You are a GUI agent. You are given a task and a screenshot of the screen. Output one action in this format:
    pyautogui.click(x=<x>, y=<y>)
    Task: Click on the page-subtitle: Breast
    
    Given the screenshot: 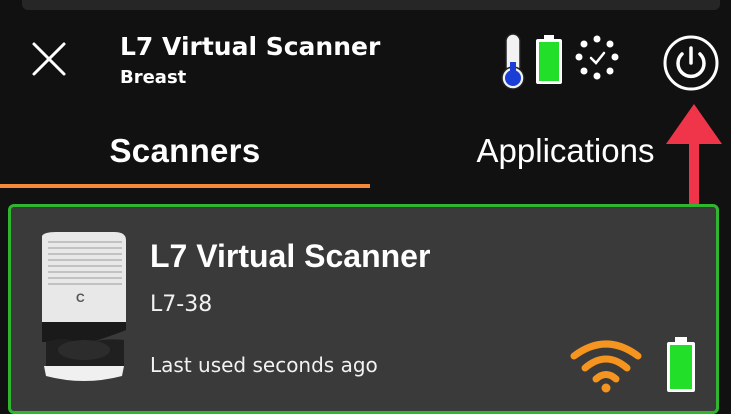 What is the action you would take?
    pyautogui.click(x=153, y=77)
    